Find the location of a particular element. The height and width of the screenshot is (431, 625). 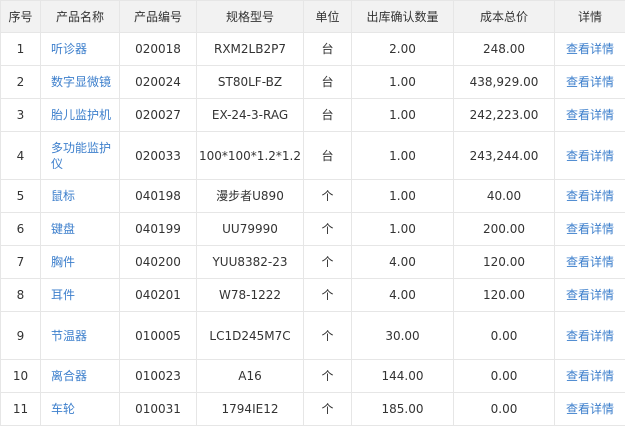

cell-spec: 1794IE12 is located at coordinates (250, 409).